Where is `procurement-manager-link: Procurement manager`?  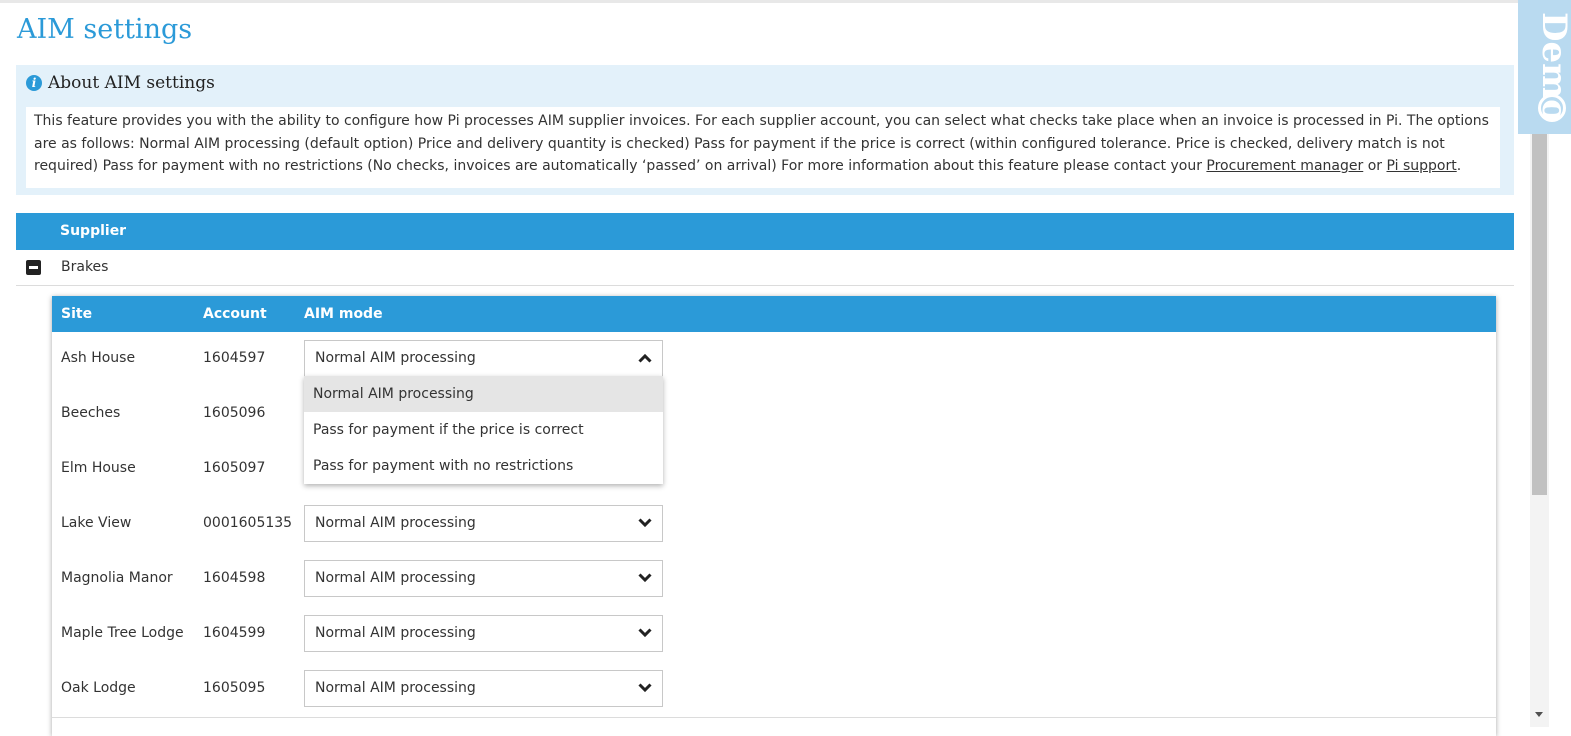 procurement-manager-link: Procurement manager is located at coordinates (1284, 166).